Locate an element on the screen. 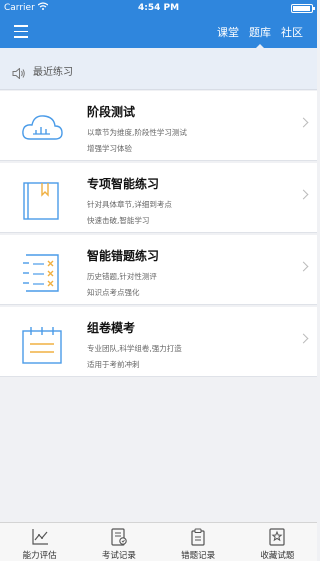 This screenshot has width=320, height=561. status-bar: Carrier 4:54 PM is located at coordinates (158, 8).